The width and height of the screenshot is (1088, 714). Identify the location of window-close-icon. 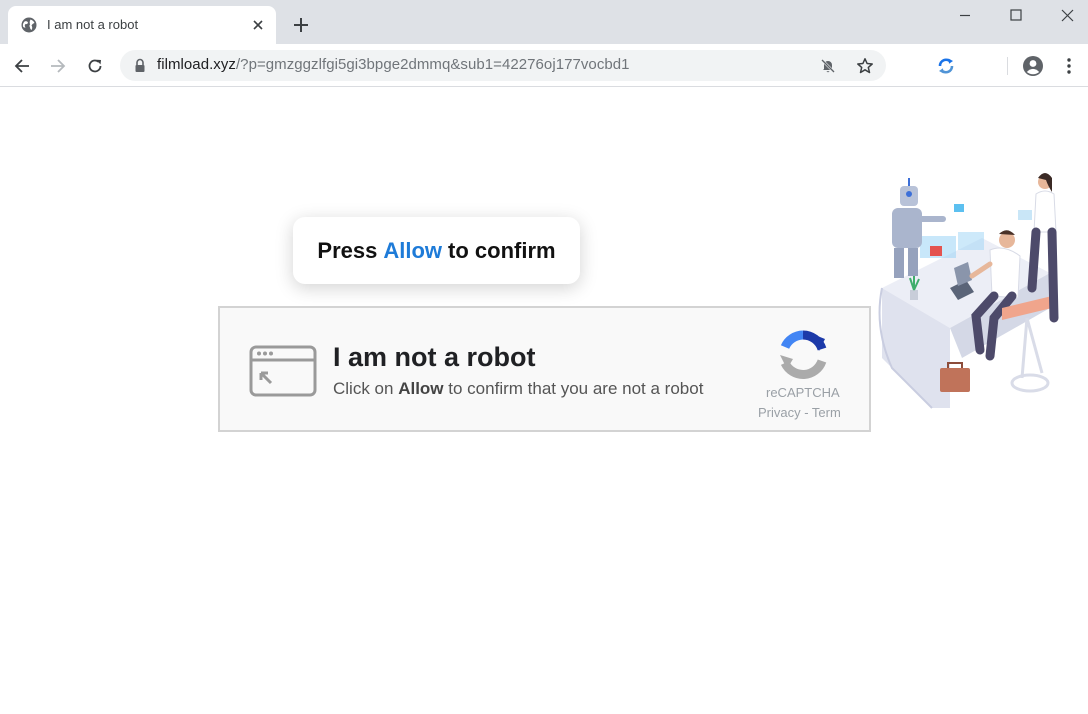
(1066, 15).